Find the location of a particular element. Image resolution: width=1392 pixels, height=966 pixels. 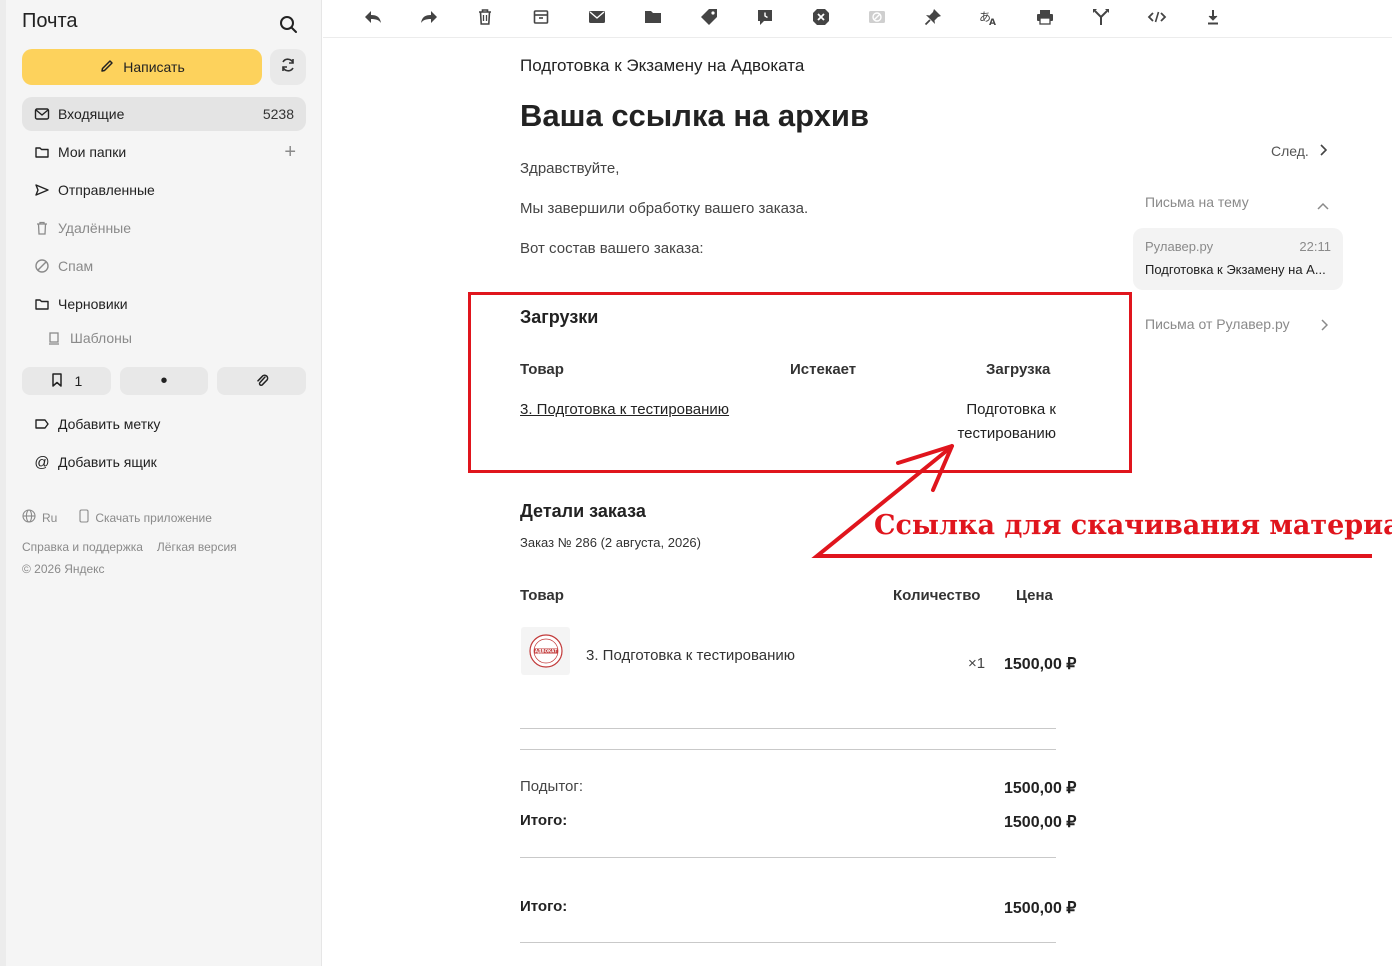

annotation-arrow is located at coordinates (1091, 501).